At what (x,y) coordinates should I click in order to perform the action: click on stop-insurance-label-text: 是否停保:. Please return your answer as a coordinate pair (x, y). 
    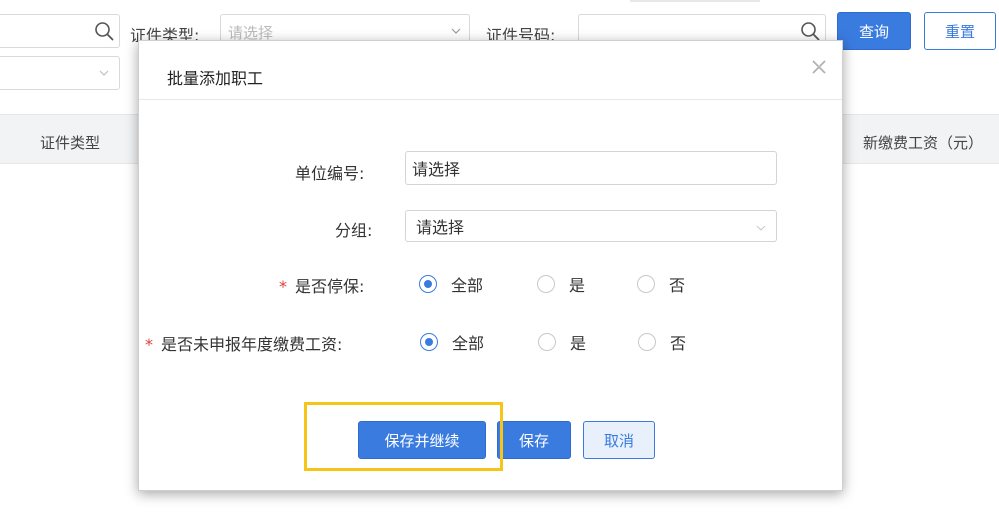
    Looking at the image, I should click on (330, 286).